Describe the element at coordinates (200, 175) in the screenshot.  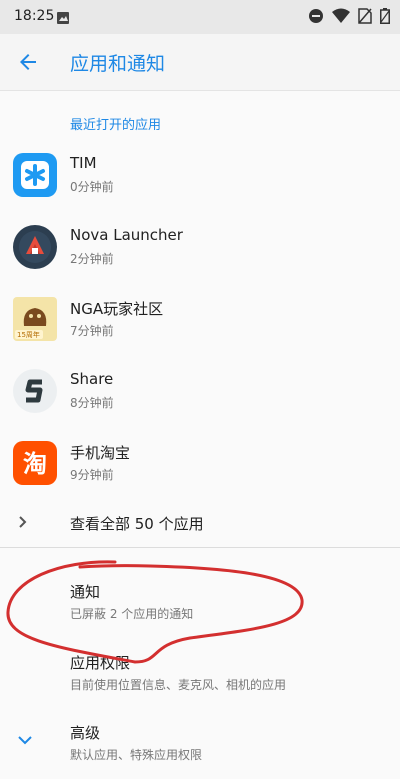
I see `app-row-tim: TIM 0分钟前` at that location.